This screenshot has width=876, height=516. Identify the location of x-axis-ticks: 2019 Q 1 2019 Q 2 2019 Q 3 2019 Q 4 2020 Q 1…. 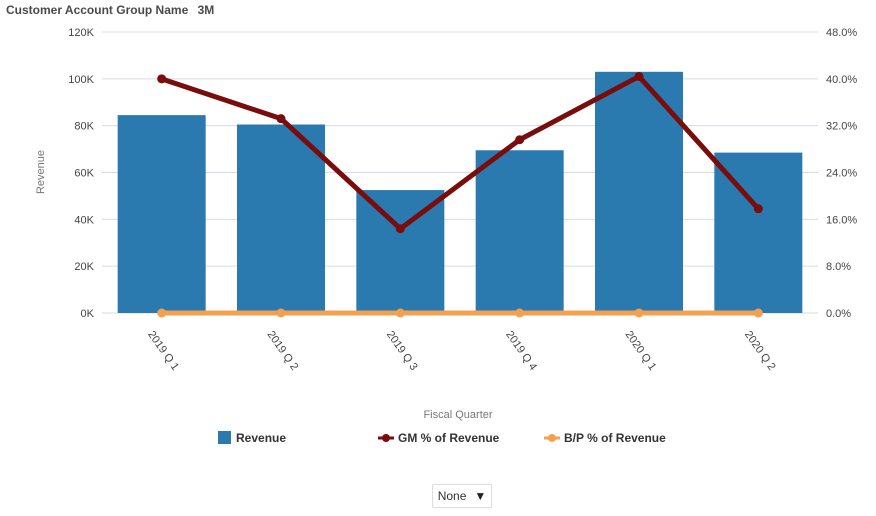
(461, 351).